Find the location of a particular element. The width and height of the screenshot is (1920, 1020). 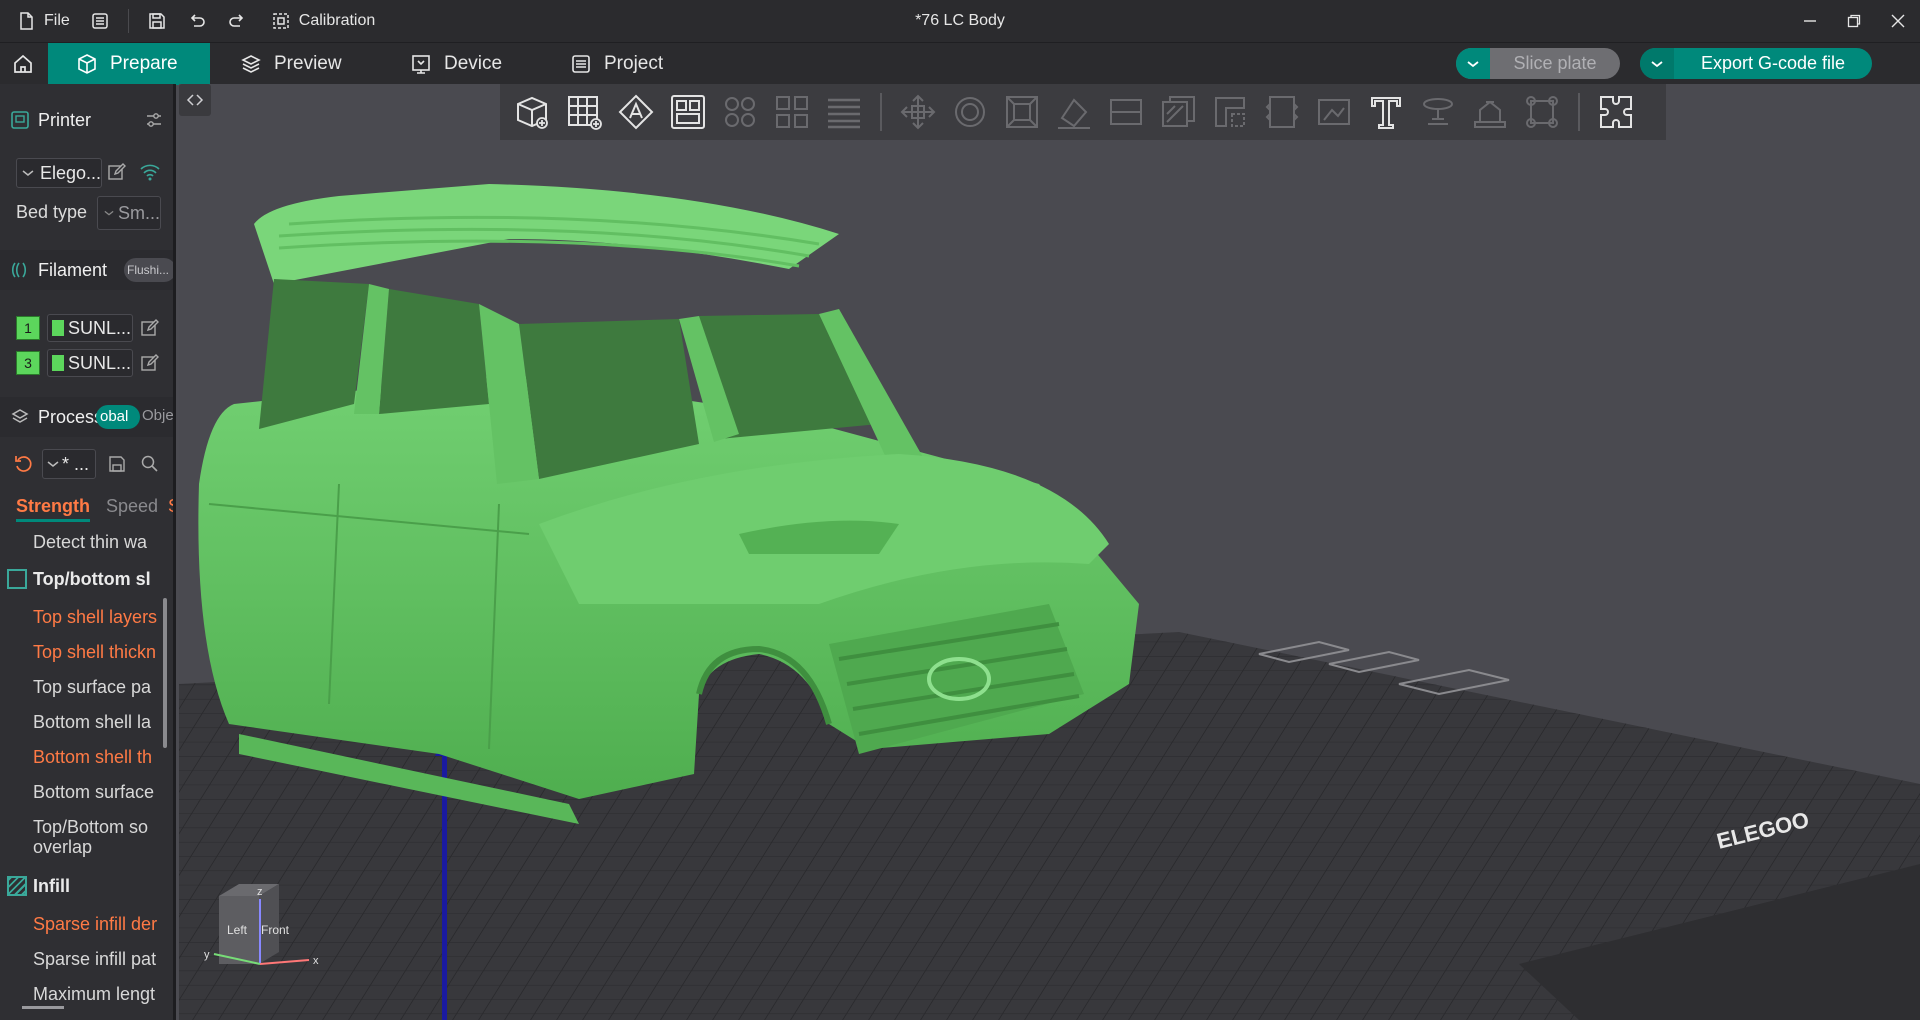

tab-preview: Preview is located at coordinates (300, 64).